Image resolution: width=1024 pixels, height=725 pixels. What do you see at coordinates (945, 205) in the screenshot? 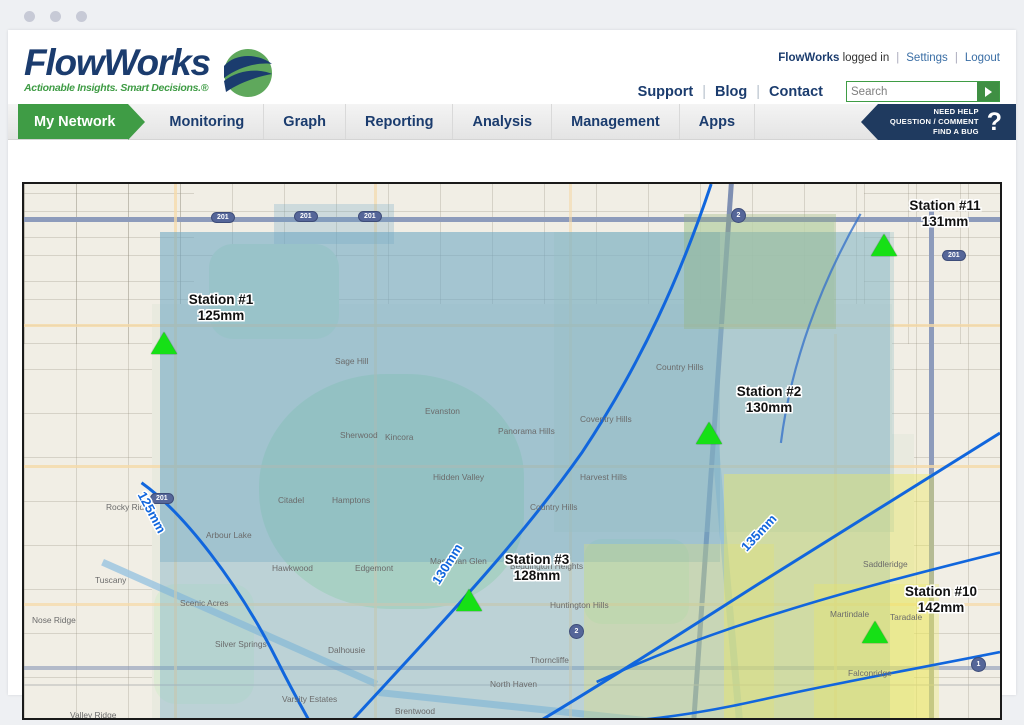
I see `station-name: Station #11` at bounding box center [945, 205].